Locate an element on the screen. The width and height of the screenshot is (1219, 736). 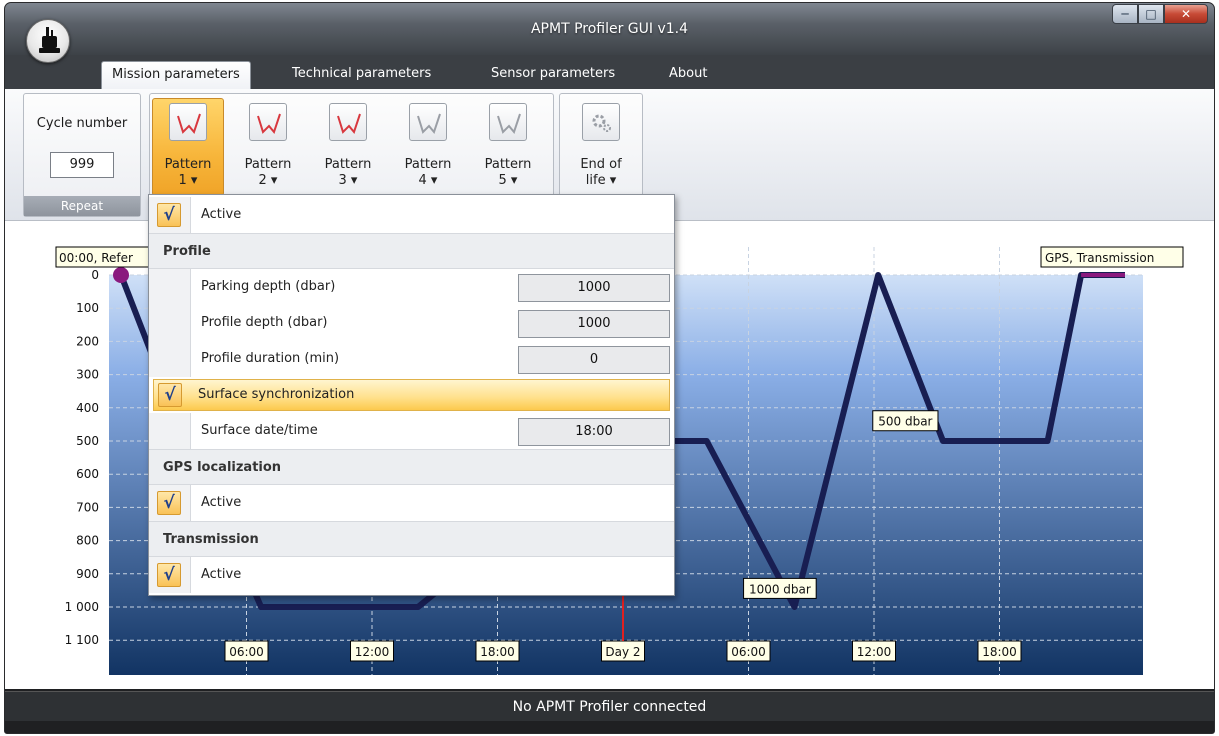
parking-depth-input: 1000 is located at coordinates (594, 288).